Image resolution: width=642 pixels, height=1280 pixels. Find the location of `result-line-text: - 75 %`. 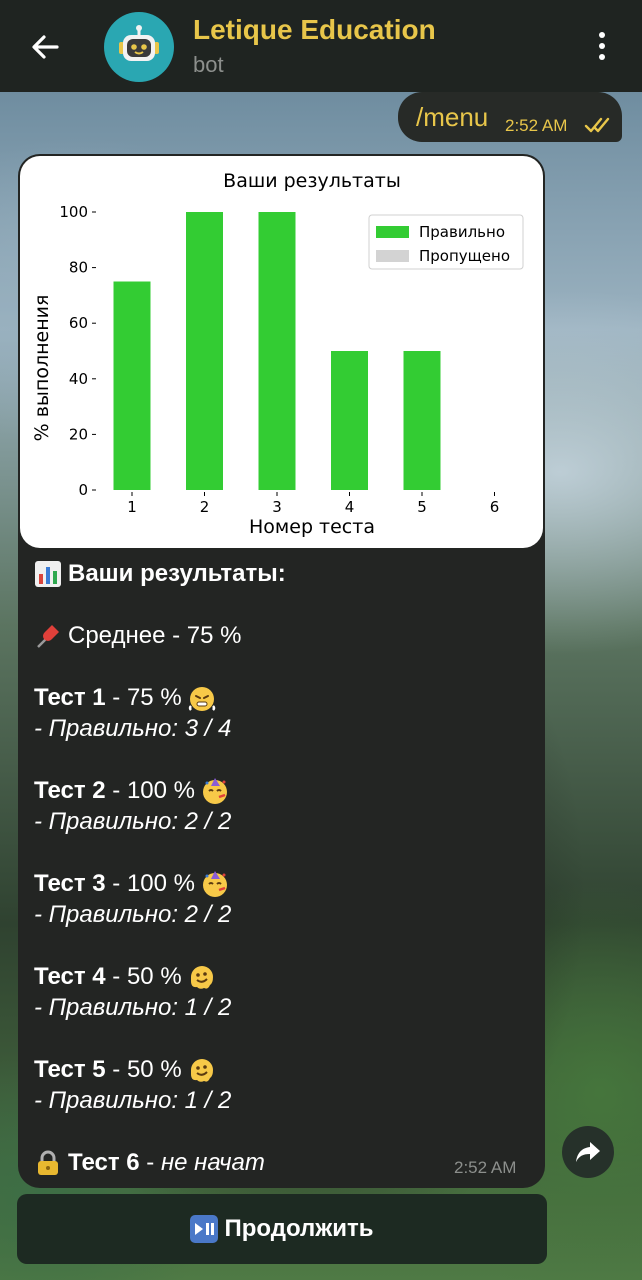

result-line-text: - 75 % is located at coordinates (143, 697).